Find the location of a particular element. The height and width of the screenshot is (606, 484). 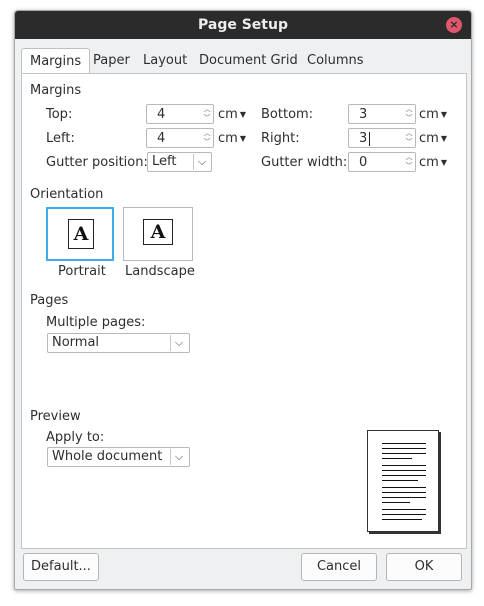

gutter-width-value: 0 is located at coordinates (363, 162).